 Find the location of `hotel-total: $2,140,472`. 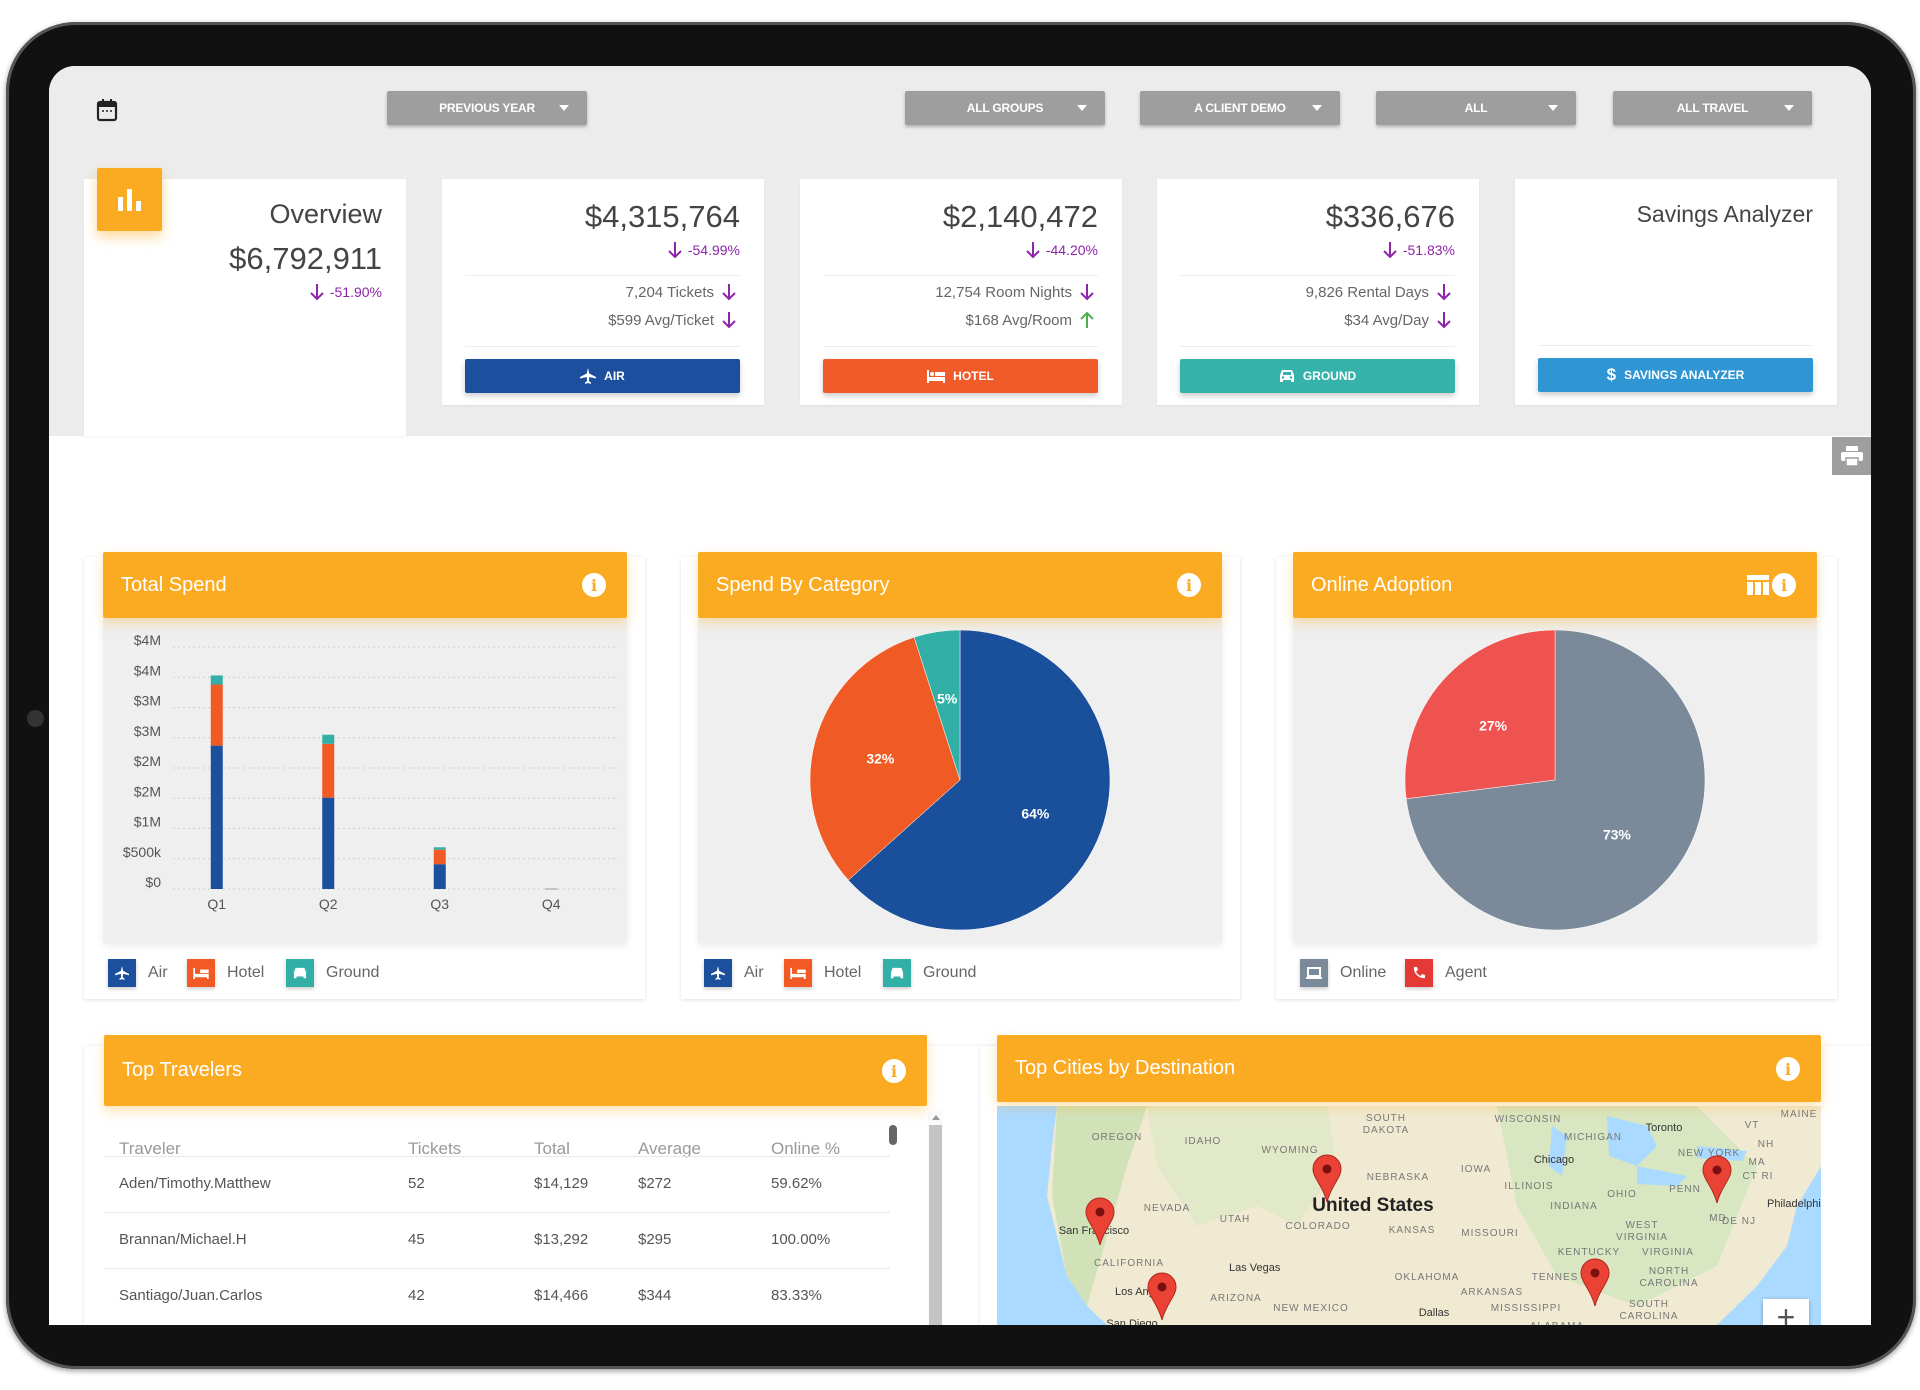

hotel-total: $2,140,472 is located at coordinates (1020, 216).